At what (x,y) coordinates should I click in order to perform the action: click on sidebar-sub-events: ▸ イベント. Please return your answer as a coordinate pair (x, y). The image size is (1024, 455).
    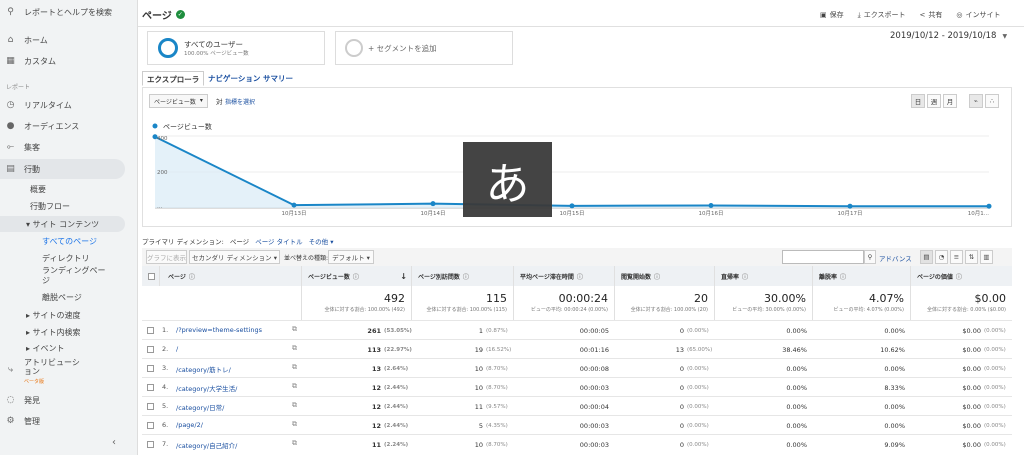
    Looking at the image, I should click on (45, 348).